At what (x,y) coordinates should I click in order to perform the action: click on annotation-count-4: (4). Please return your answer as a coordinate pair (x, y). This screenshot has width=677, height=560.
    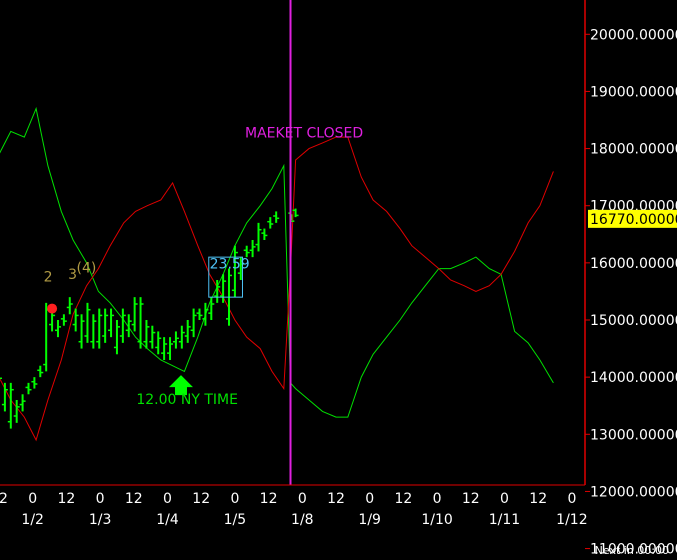
    Looking at the image, I should click on (87, 269).